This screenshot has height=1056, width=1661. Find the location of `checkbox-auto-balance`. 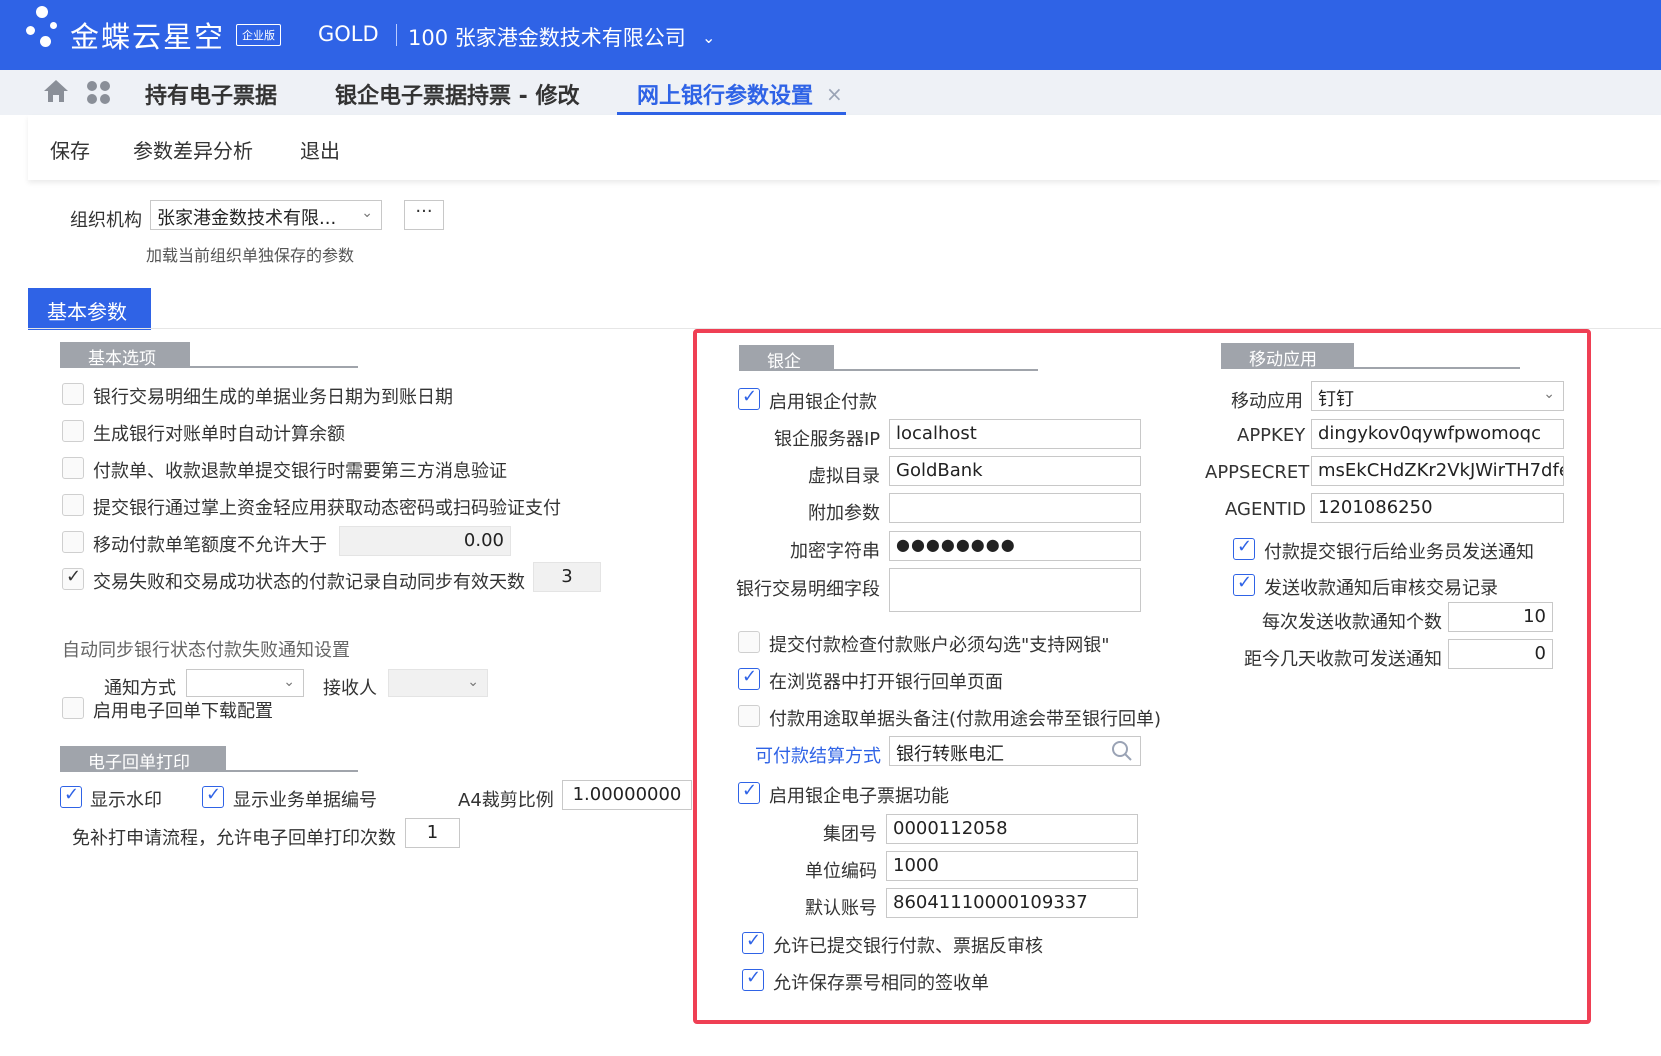

checkbox-auto-balance is located at coordinates (73, 431).